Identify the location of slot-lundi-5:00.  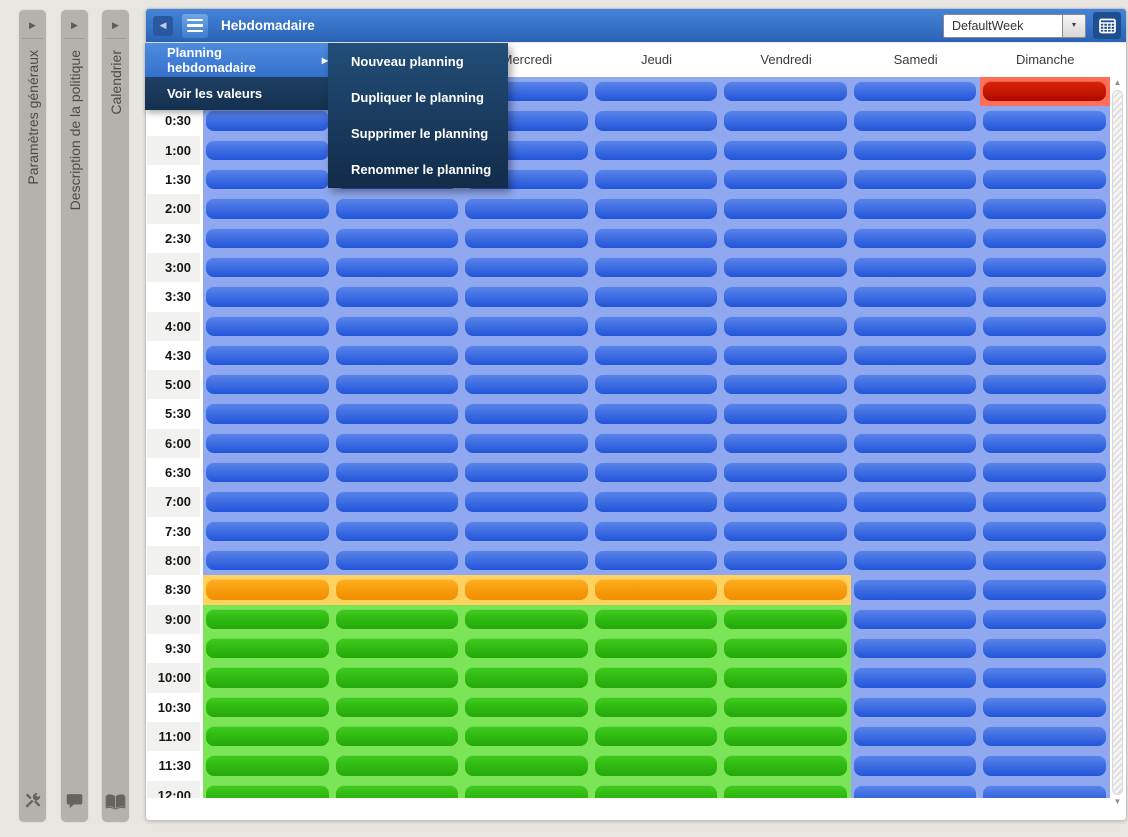
(268, 385).